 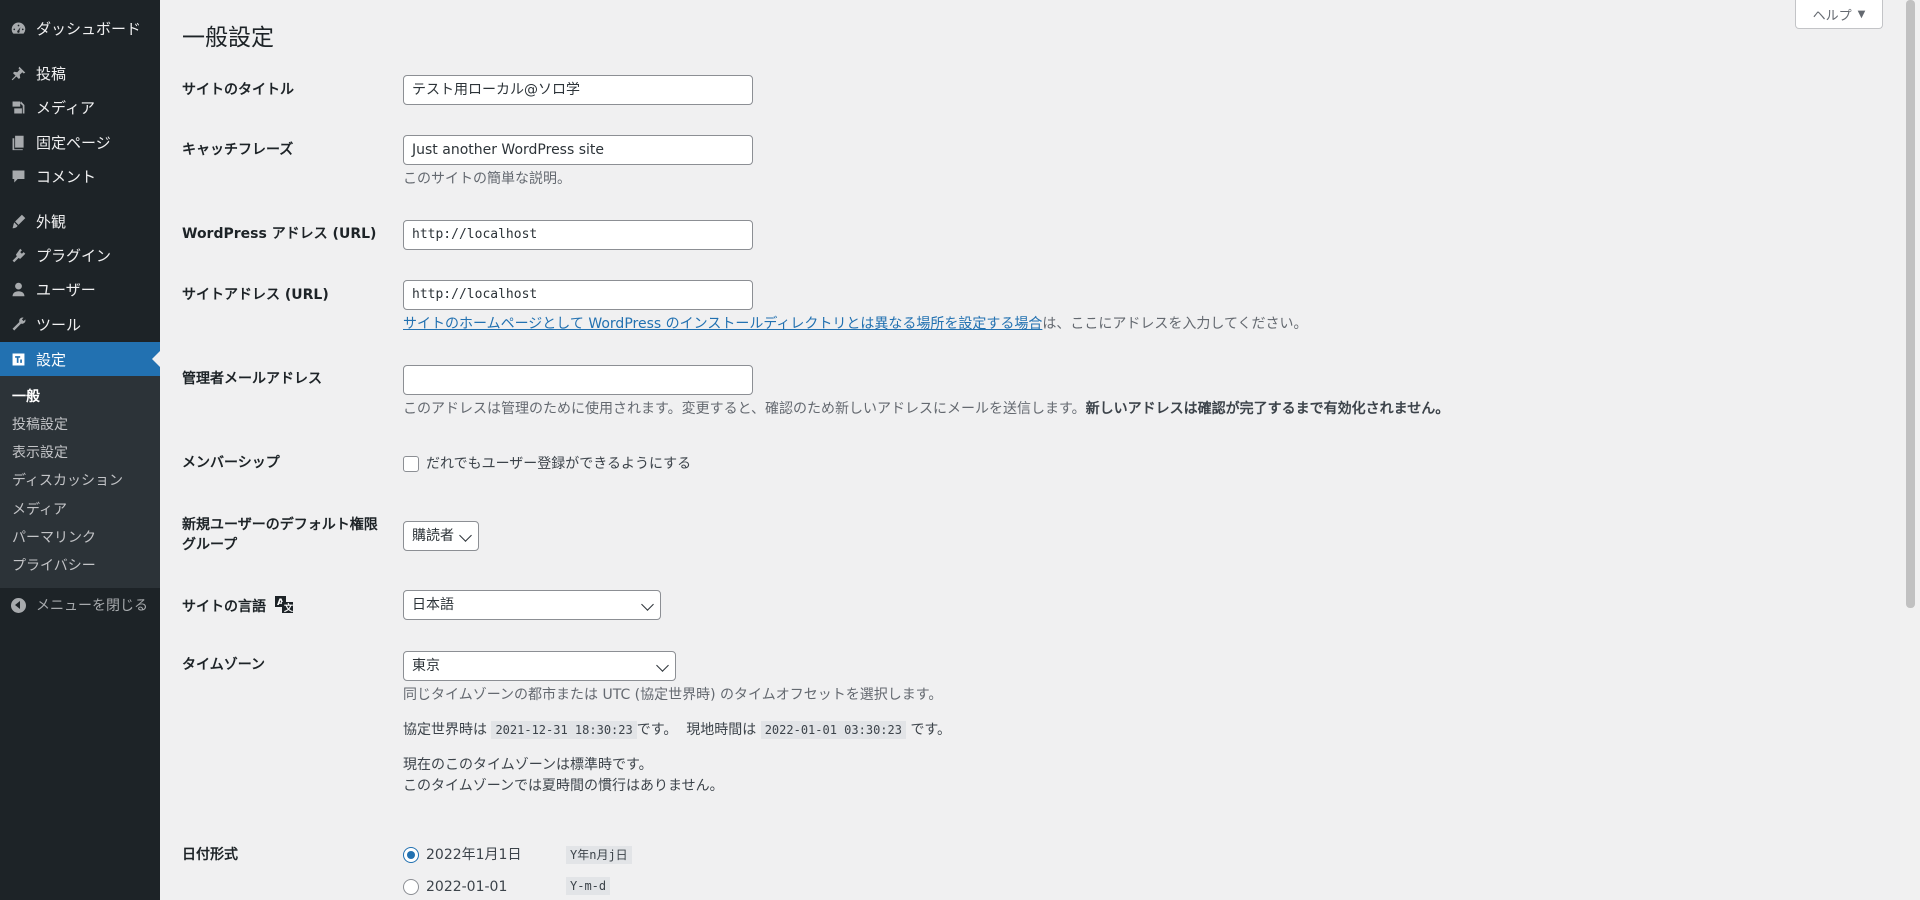 I want to click on caret-down-icon: ▼, so click(x=1861, y=14).